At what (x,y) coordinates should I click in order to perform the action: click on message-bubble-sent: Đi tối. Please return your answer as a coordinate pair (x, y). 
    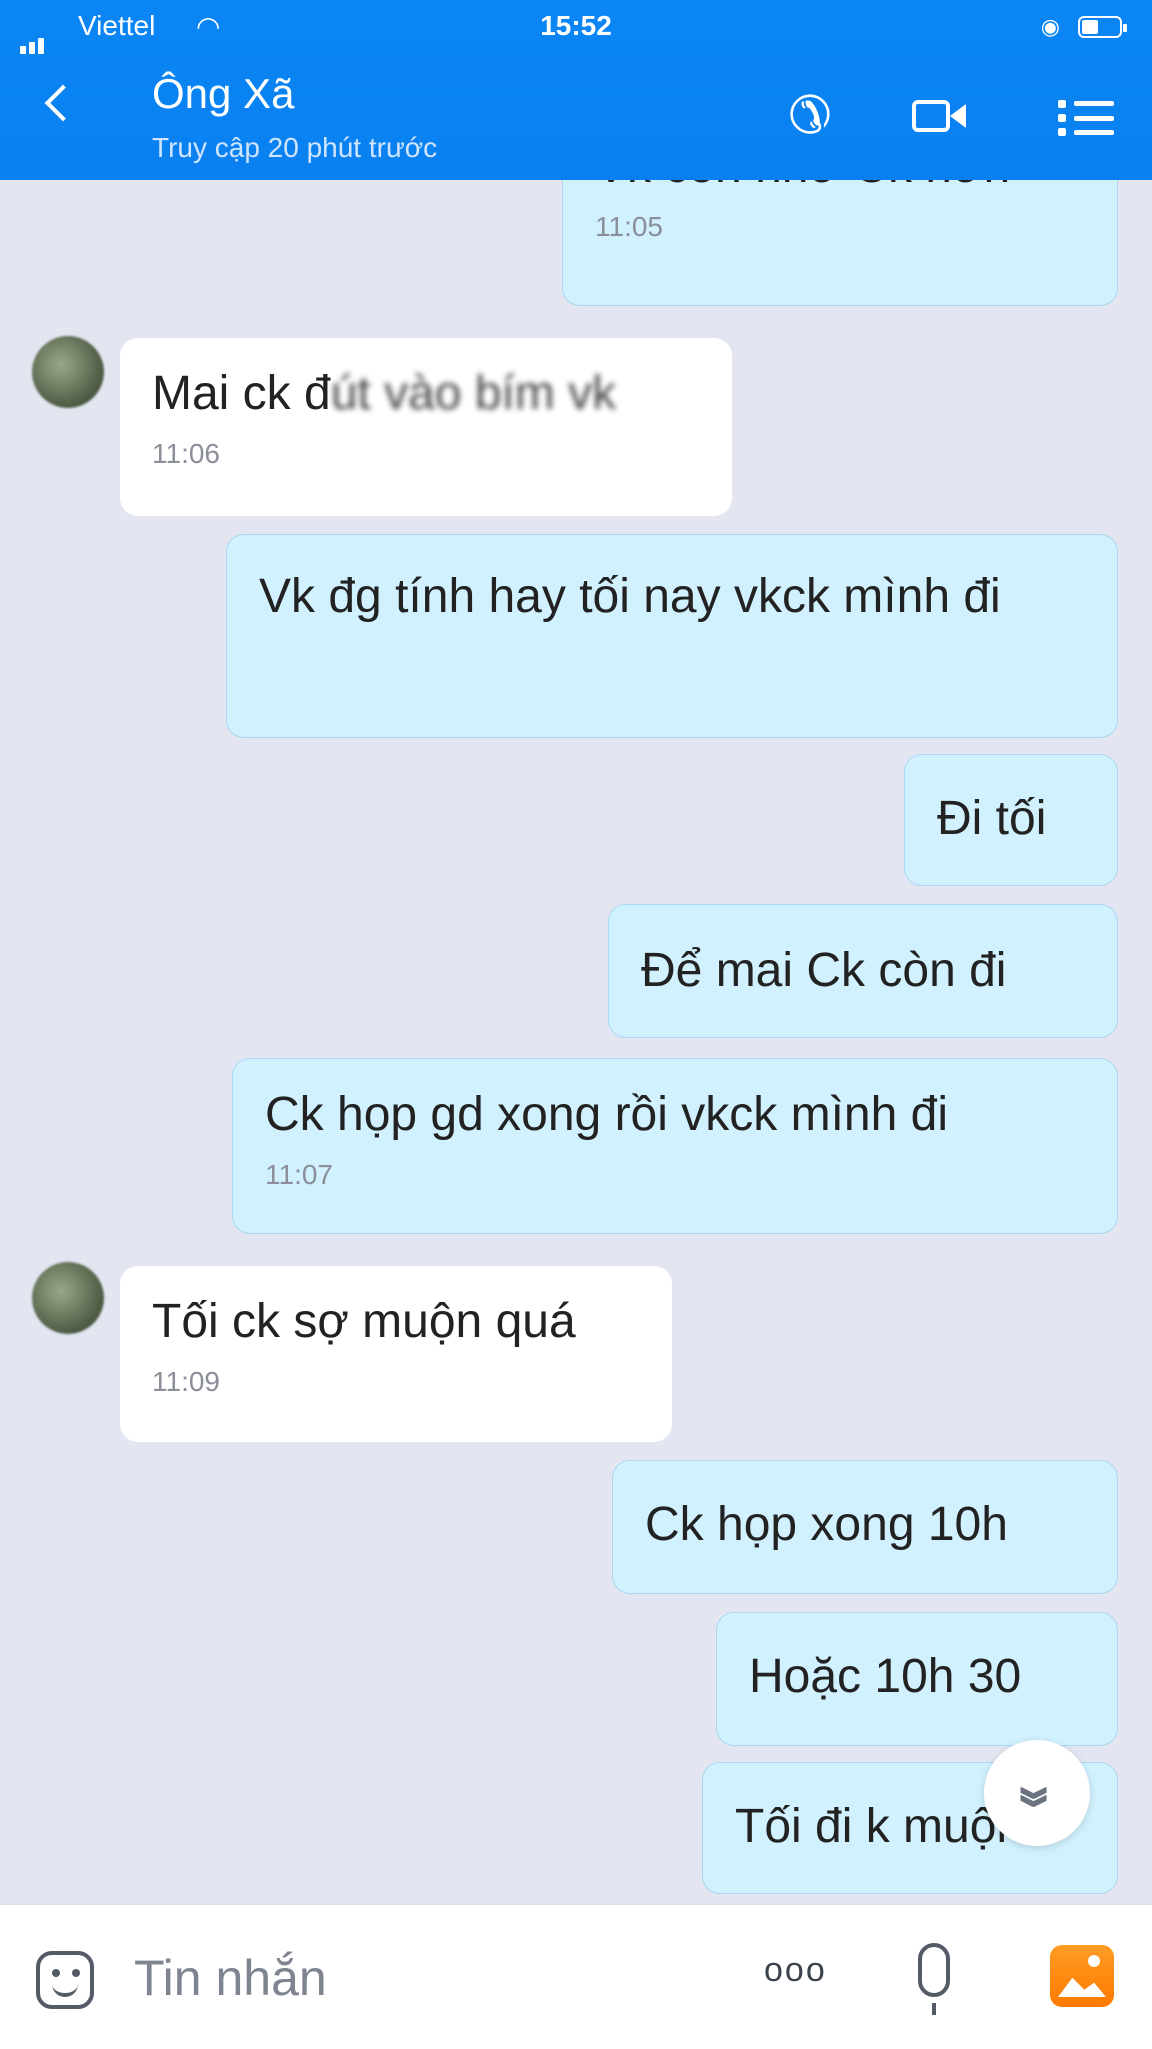
    Looking at the image, I should click on (1011, 820).